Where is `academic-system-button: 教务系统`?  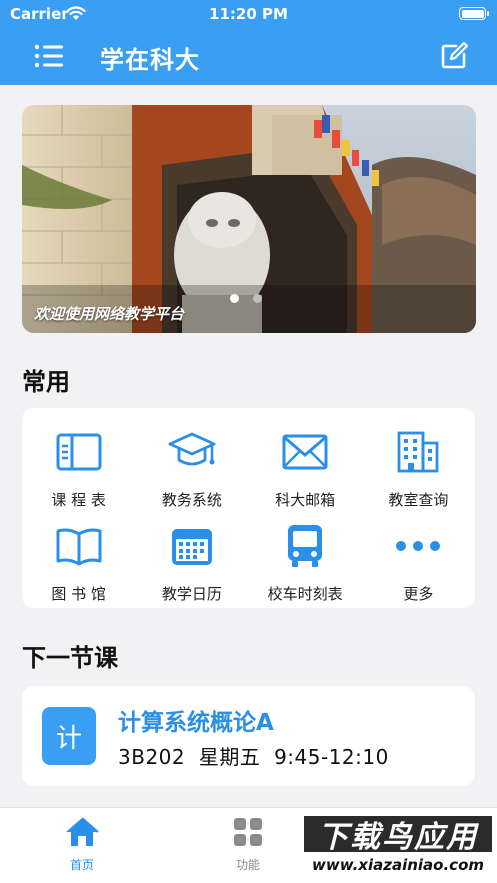
academic-system-button: 教务系统 is located at coordinates (191, 473).